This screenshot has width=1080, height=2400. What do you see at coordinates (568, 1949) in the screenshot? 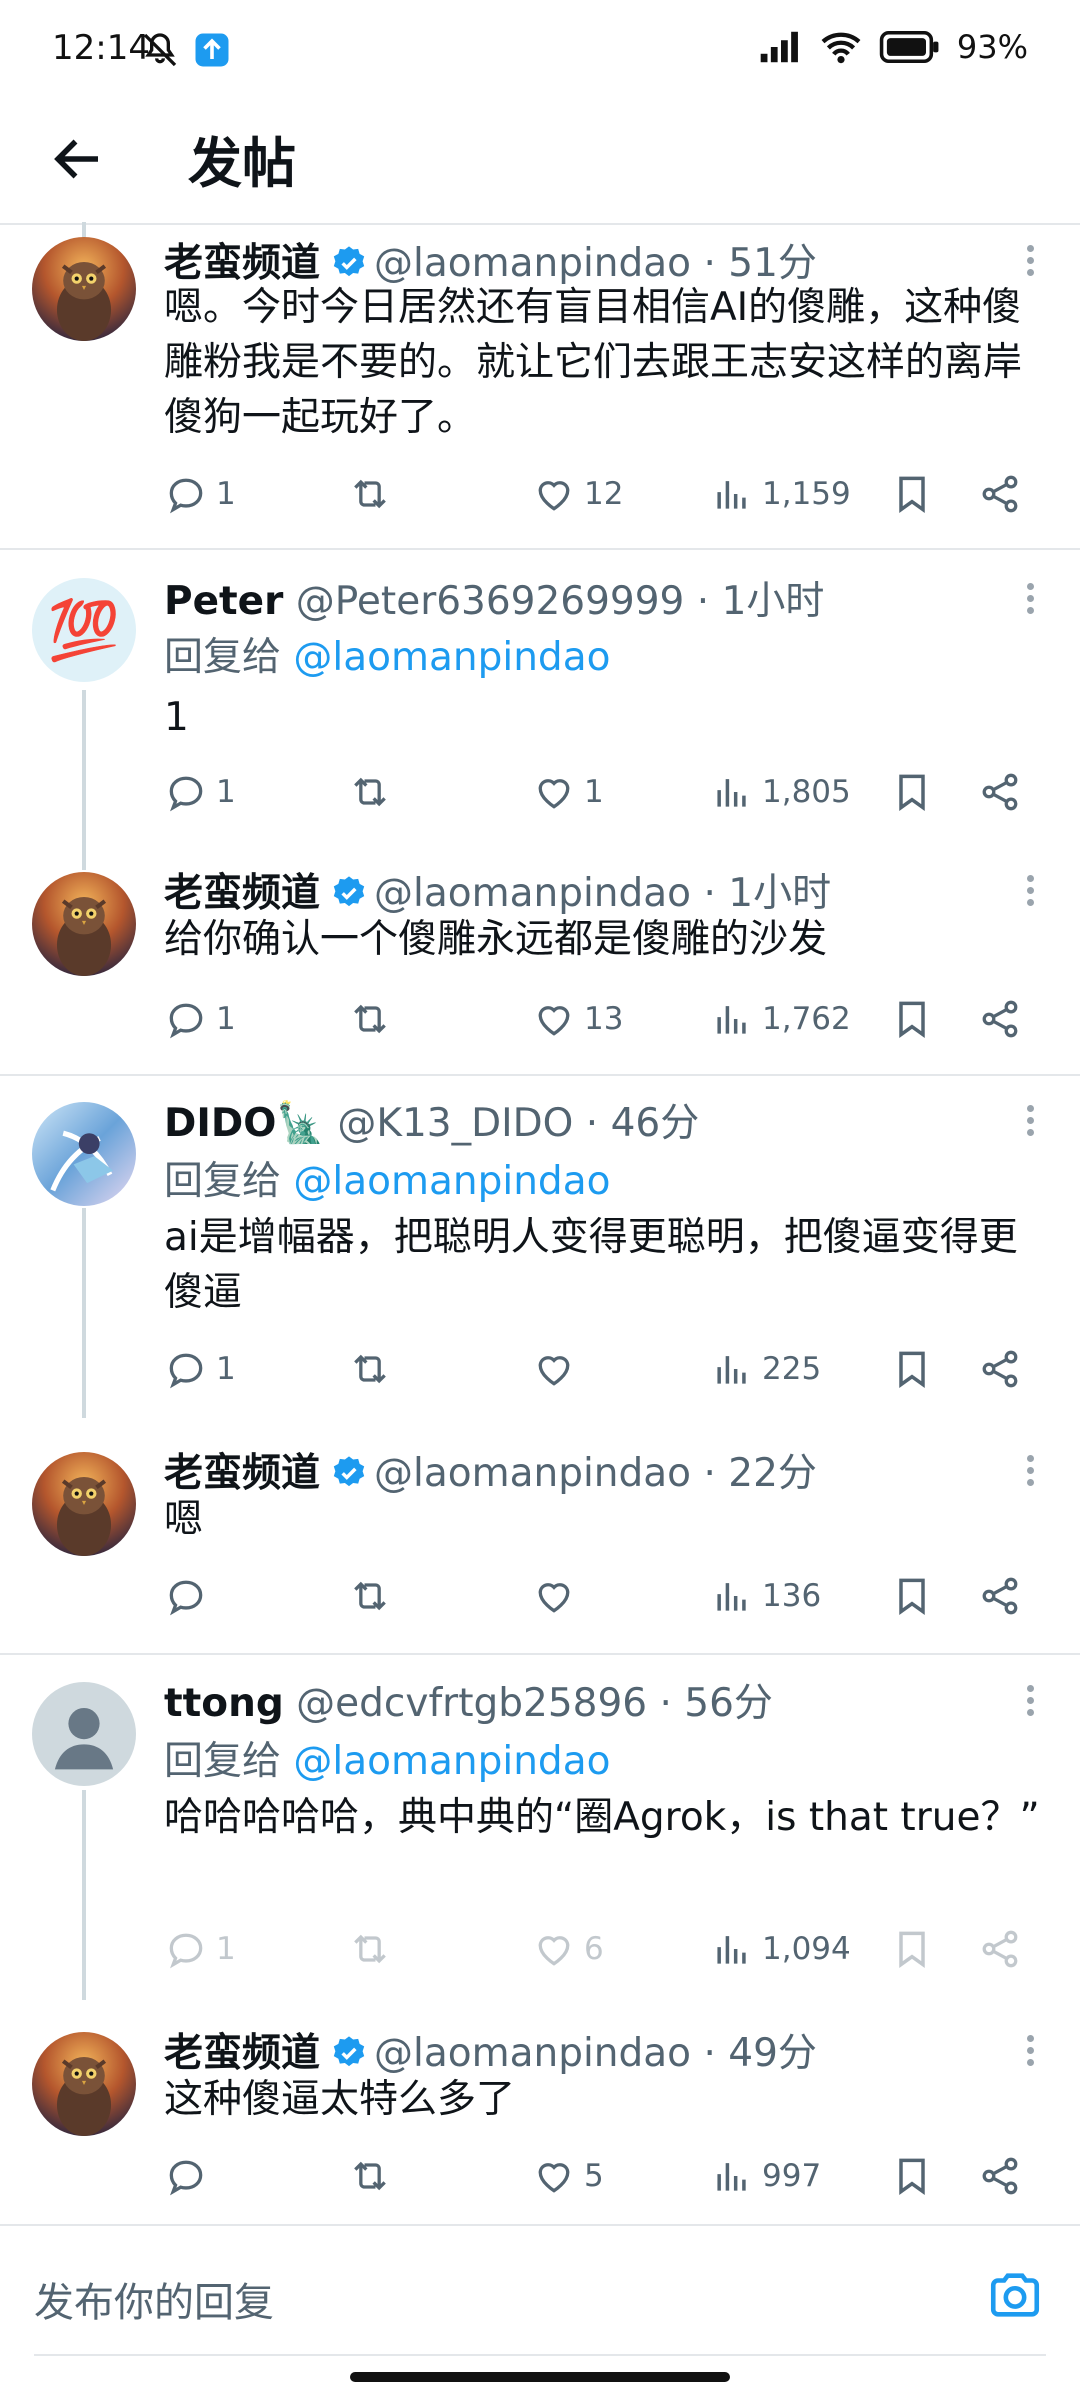
I see `like-button: 6` at bounding box center [568, 1949].